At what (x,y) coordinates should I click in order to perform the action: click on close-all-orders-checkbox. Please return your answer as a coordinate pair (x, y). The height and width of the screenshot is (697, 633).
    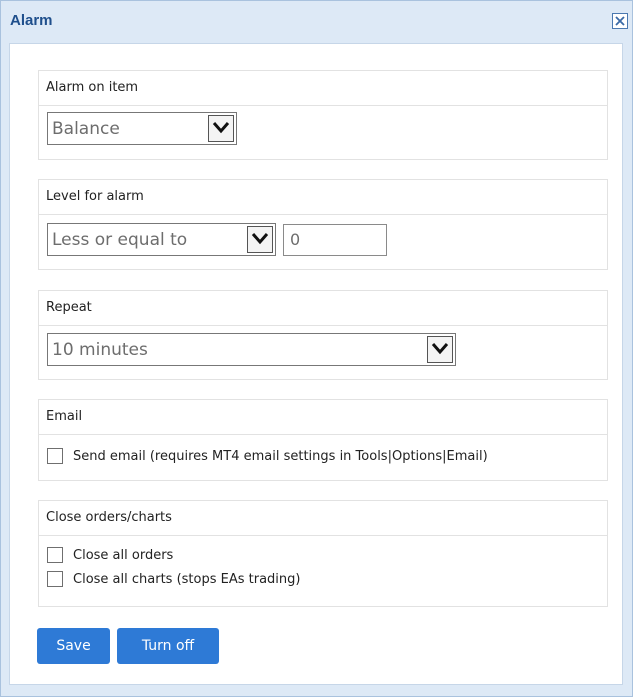
    Looking at the image, I should click on (55, 555).